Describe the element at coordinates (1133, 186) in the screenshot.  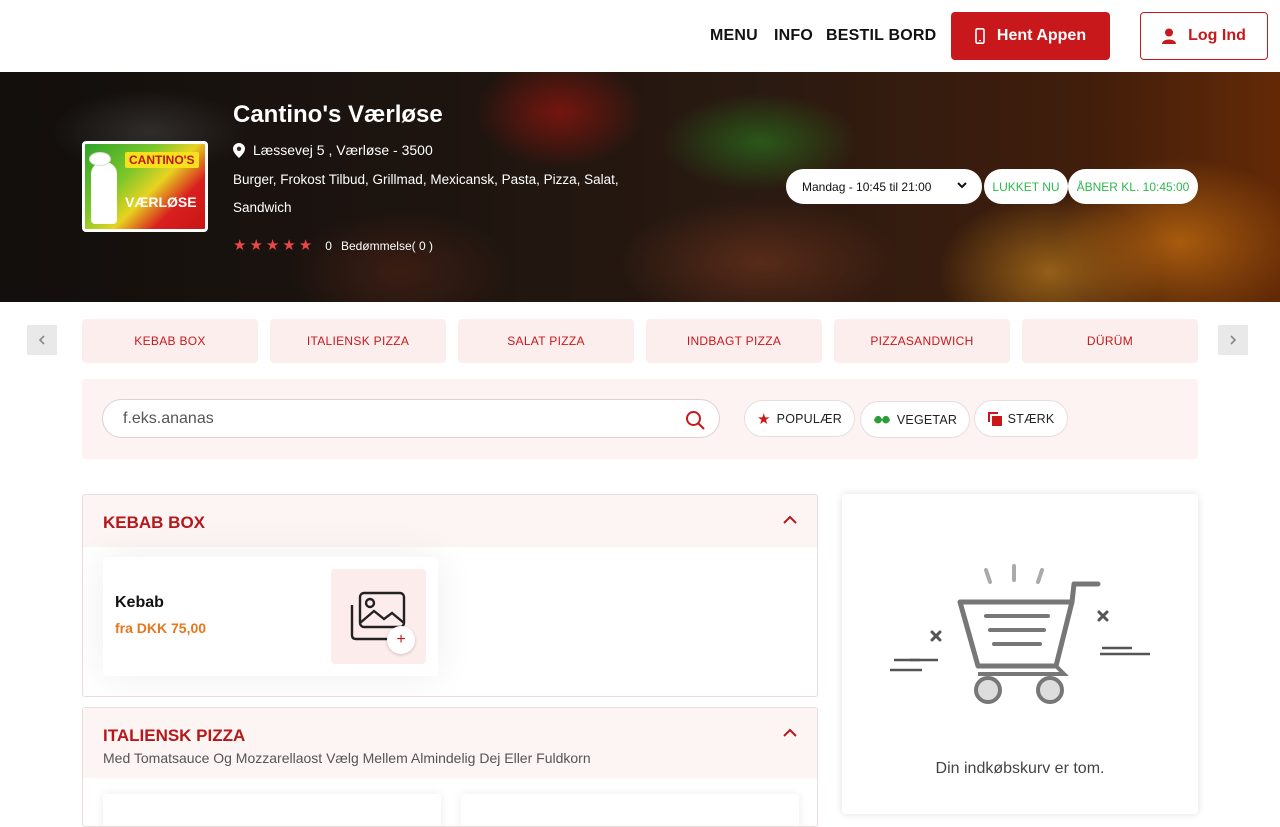
I see `status-opens-badge: ÅBNER KL. 10:45:00` at that location.